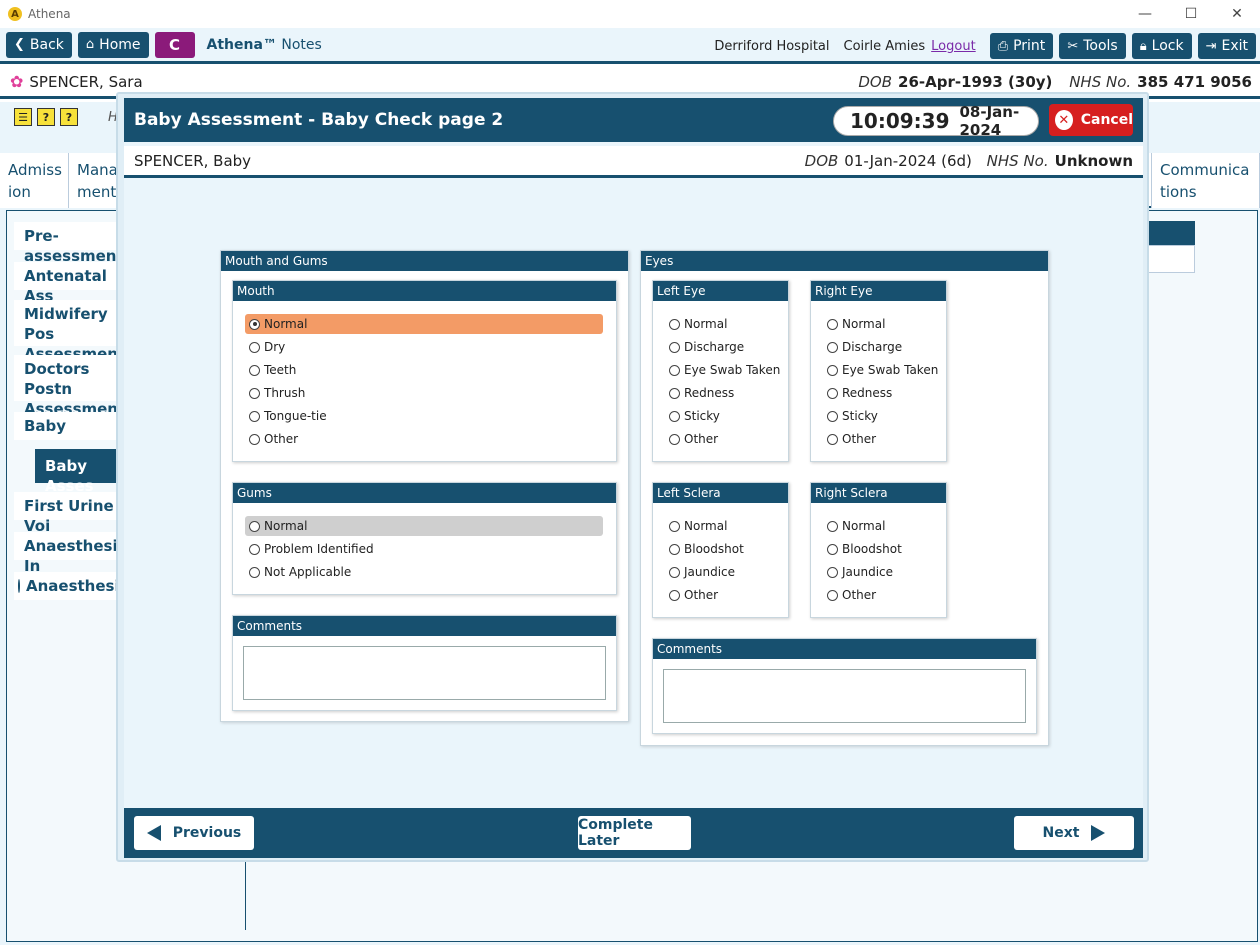 Image resolution: width=1260 pixels, height=945 pixels. I want to click on baby-name: SPENCER, Baby, so click(193, 160).